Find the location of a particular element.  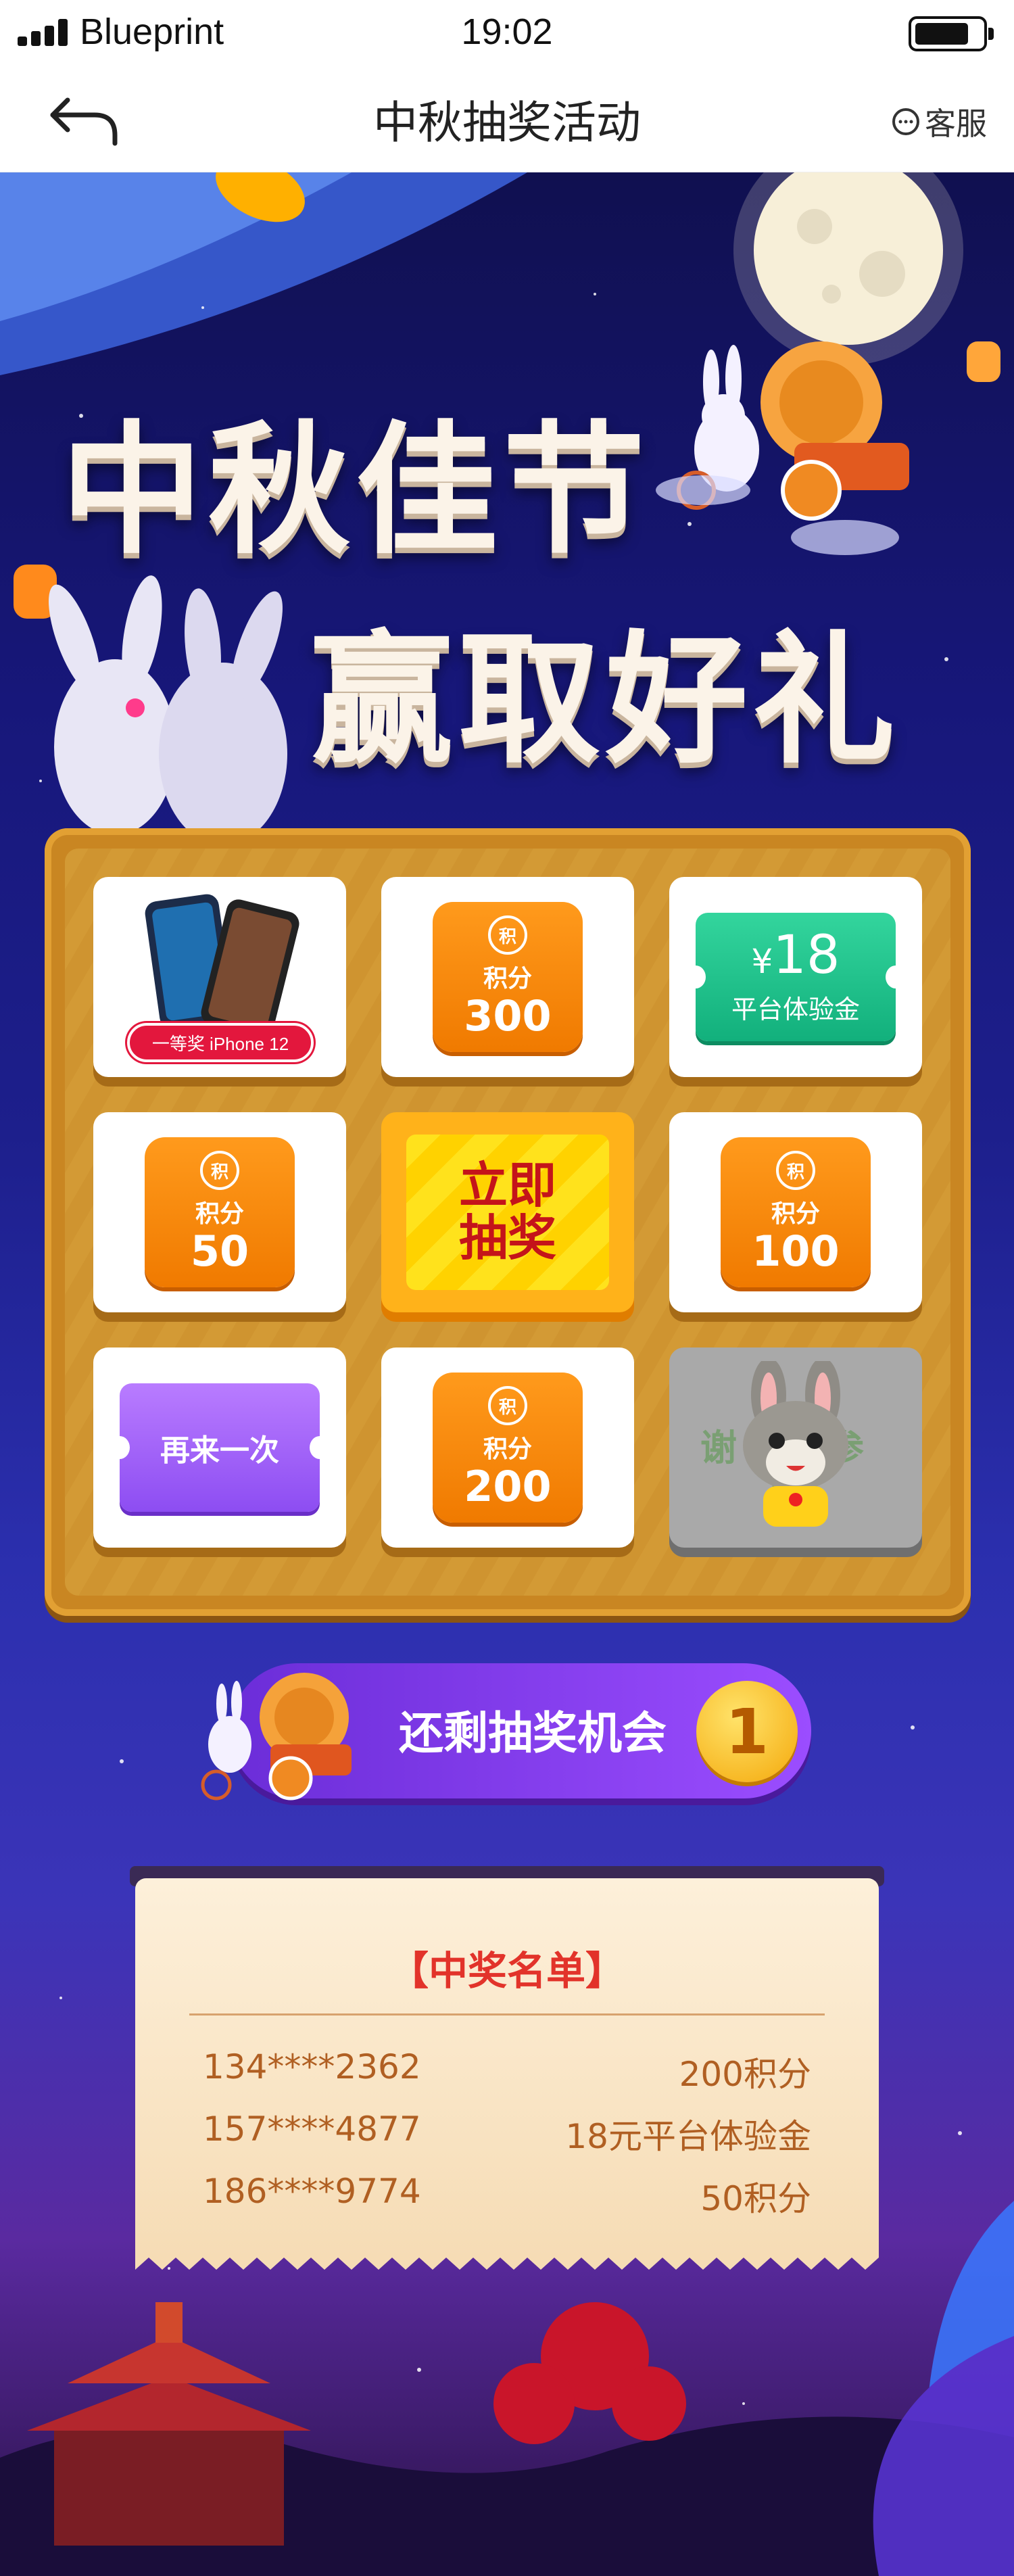

winner-phone: 186****9774 is located at coordinates (312, 2191).